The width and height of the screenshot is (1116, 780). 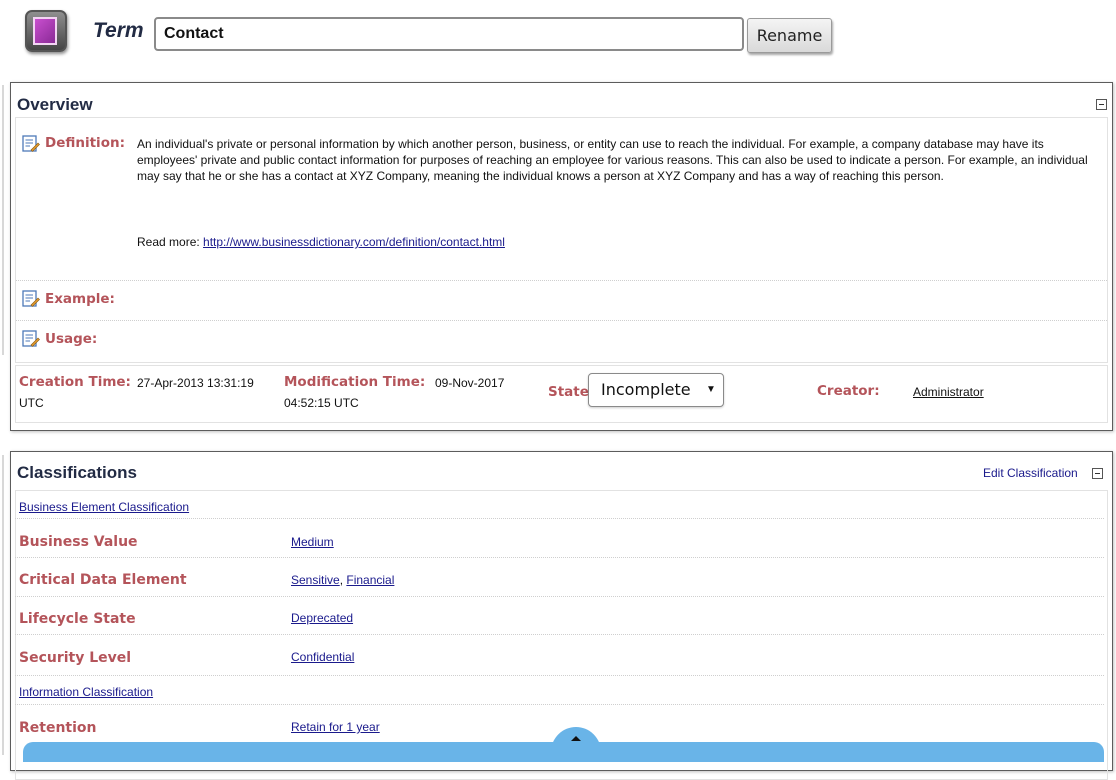 I want to click on classification-values: Sensitive, Financial, so click(x=343, y=580).